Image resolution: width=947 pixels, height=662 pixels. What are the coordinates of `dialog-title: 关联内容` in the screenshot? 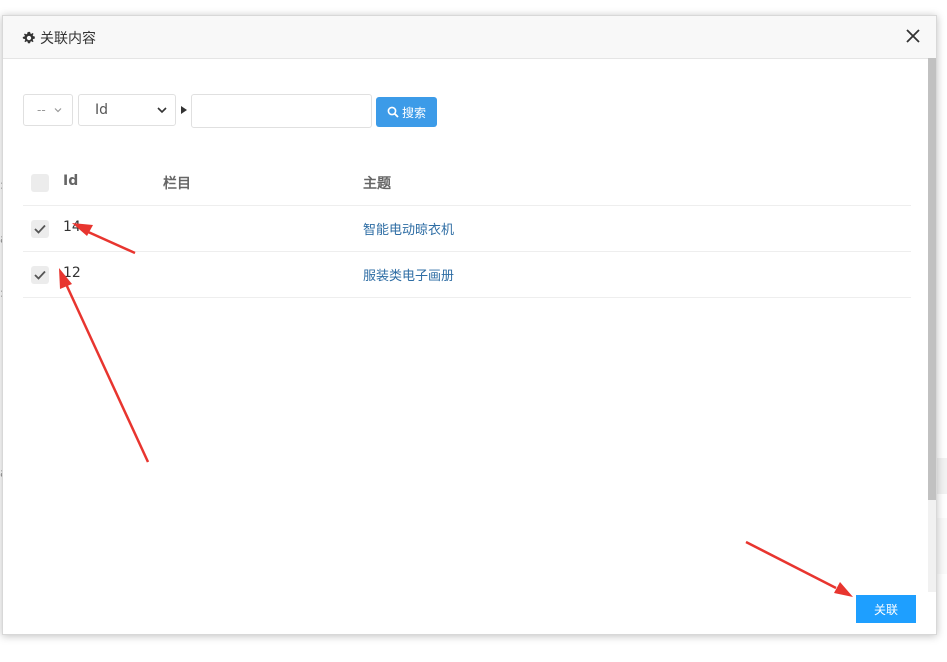 It's located at (59, 38).